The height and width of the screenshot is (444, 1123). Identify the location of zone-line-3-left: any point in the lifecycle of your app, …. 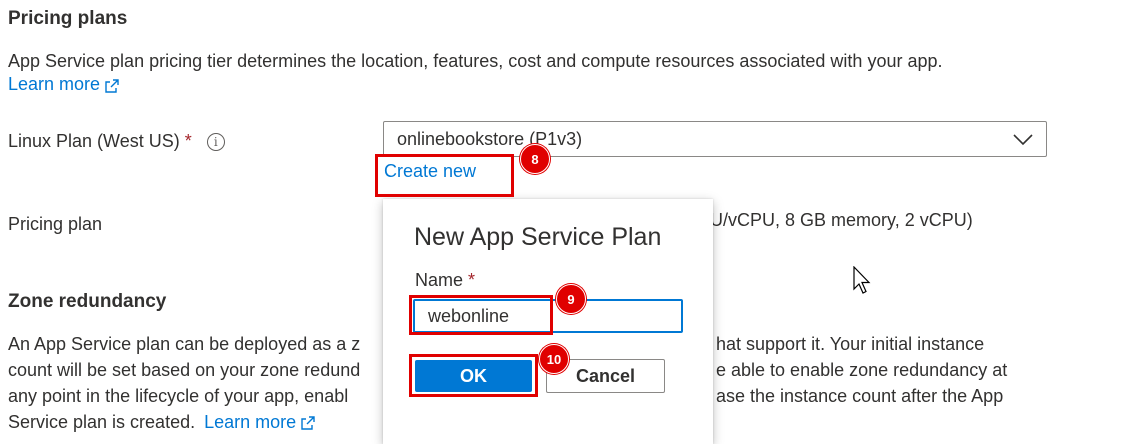
(178, 396).